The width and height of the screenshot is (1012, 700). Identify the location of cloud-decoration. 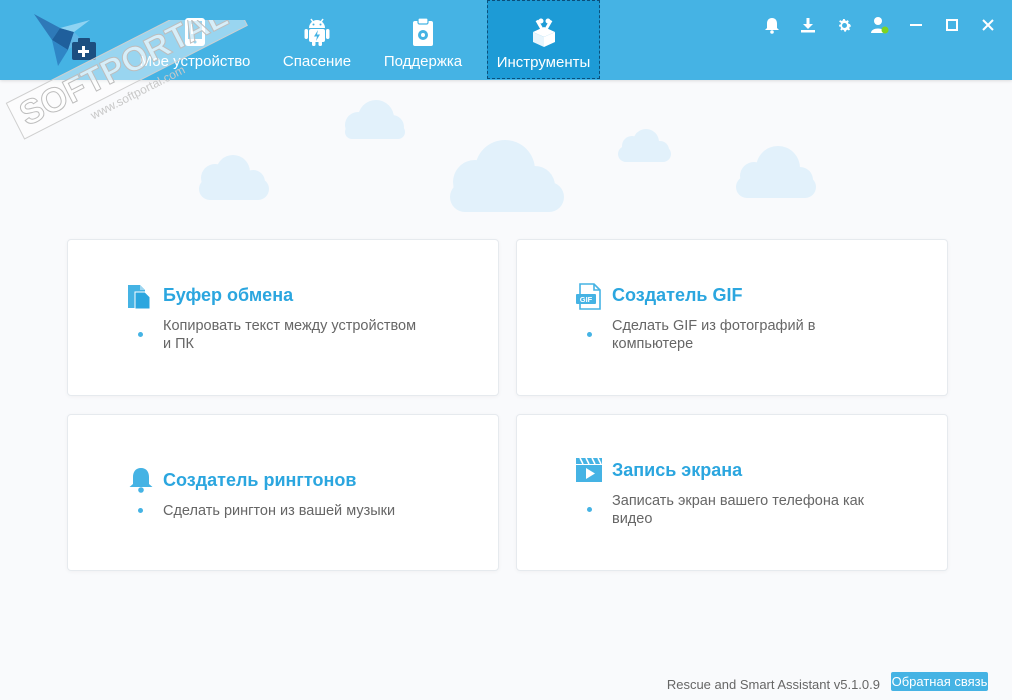
(507, 156).